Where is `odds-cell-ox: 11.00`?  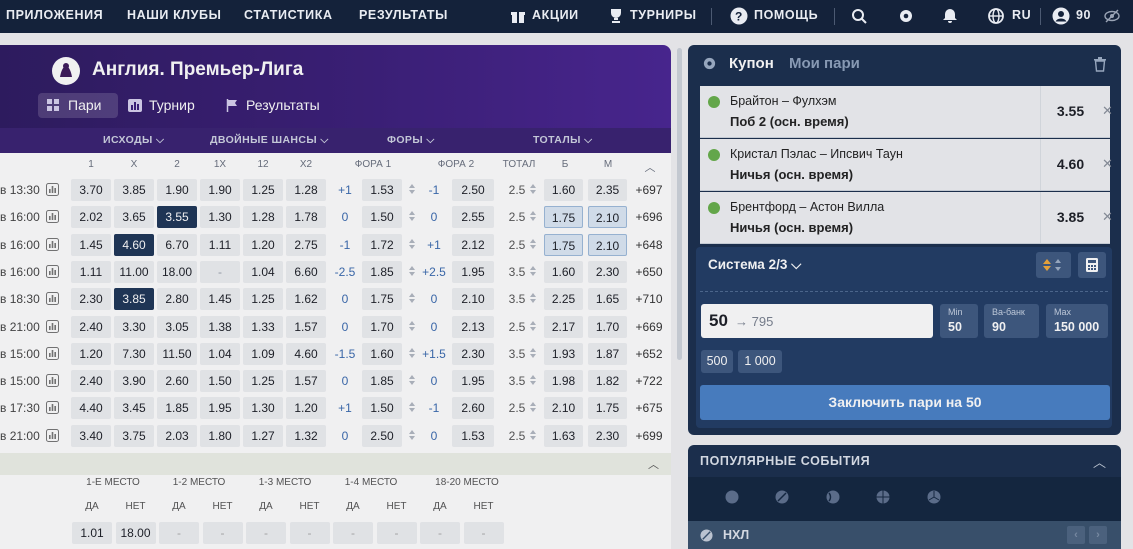
odds-cell-ox: 11.00 is located at coordinates (134, 271).